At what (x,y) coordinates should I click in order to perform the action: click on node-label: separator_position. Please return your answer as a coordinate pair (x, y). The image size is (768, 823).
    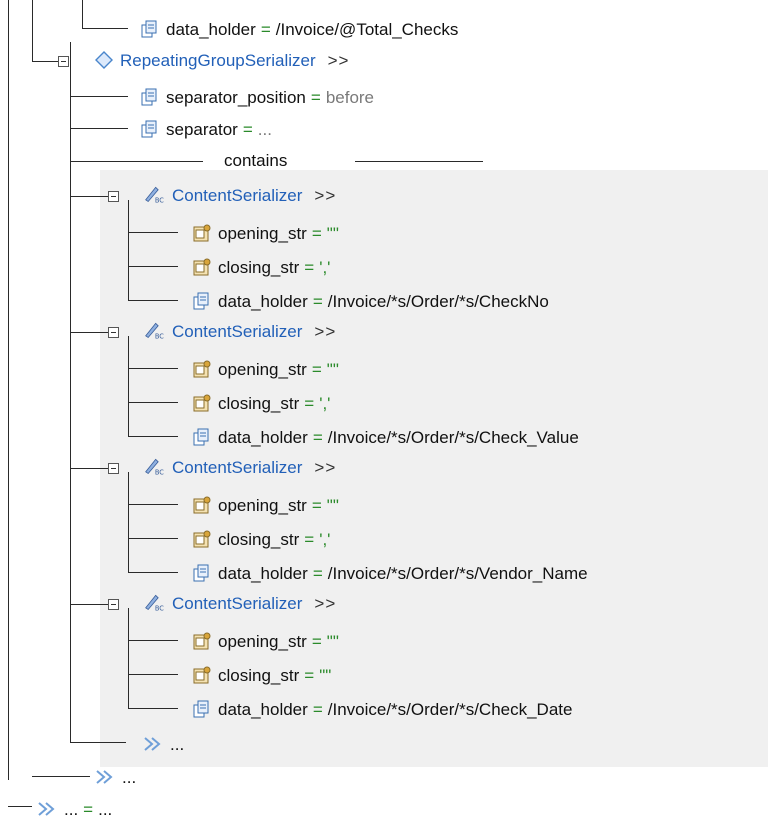
    Looking at the image, I should click on (236, 97).